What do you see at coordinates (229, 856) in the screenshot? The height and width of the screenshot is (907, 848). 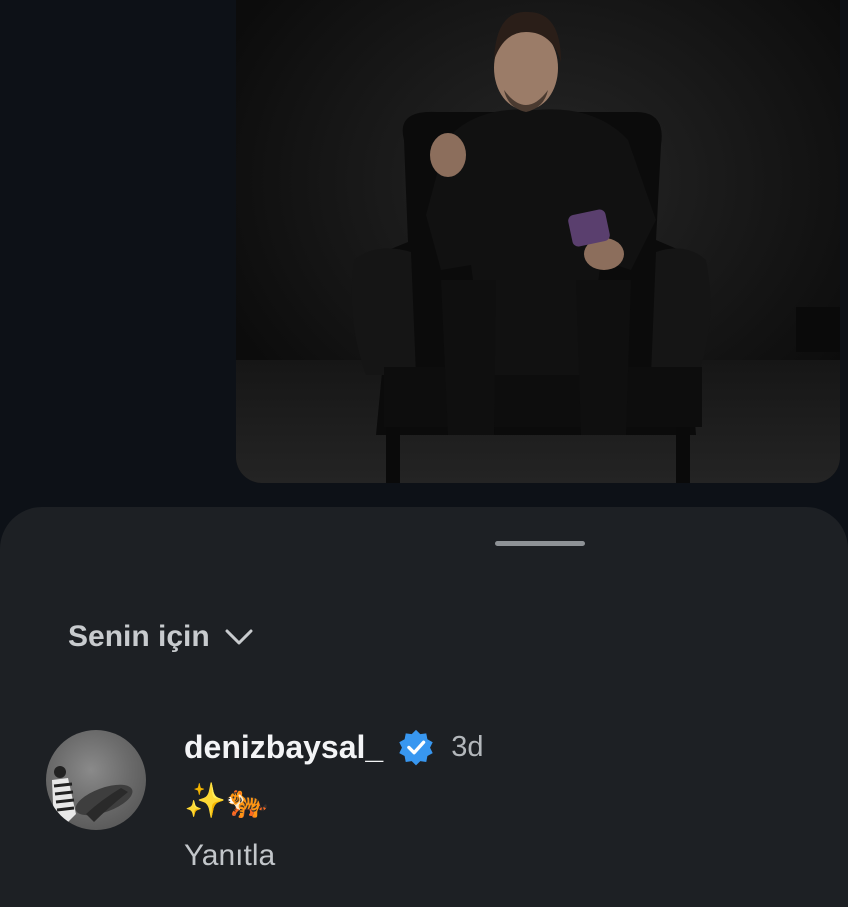 I see `reply-button: Yanıtla` at bounding box center [229, 856].